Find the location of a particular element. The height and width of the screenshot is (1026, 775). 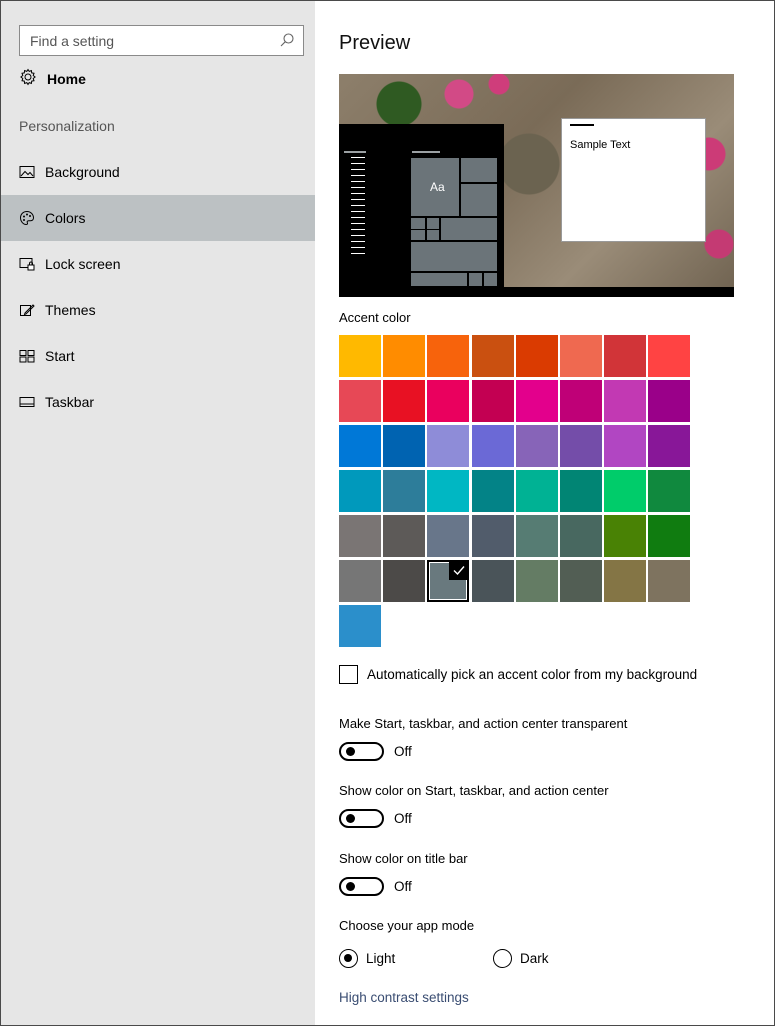

sidebar-item-background: Background is located at coordinates (158, 172).